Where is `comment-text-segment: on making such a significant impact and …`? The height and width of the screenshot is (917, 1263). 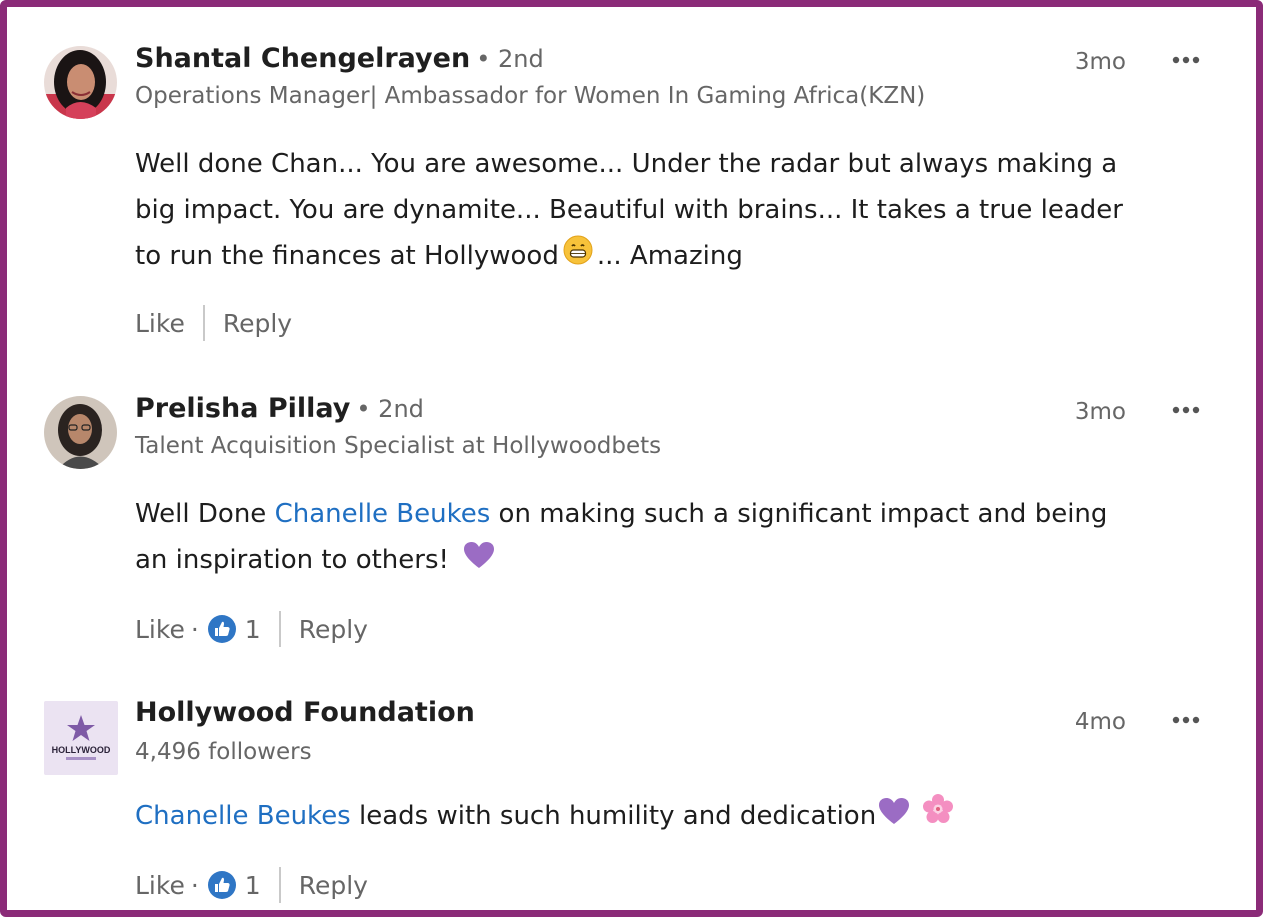 comment-text-segment: on making such a significant impact and … is located at coordinates (799, 514).